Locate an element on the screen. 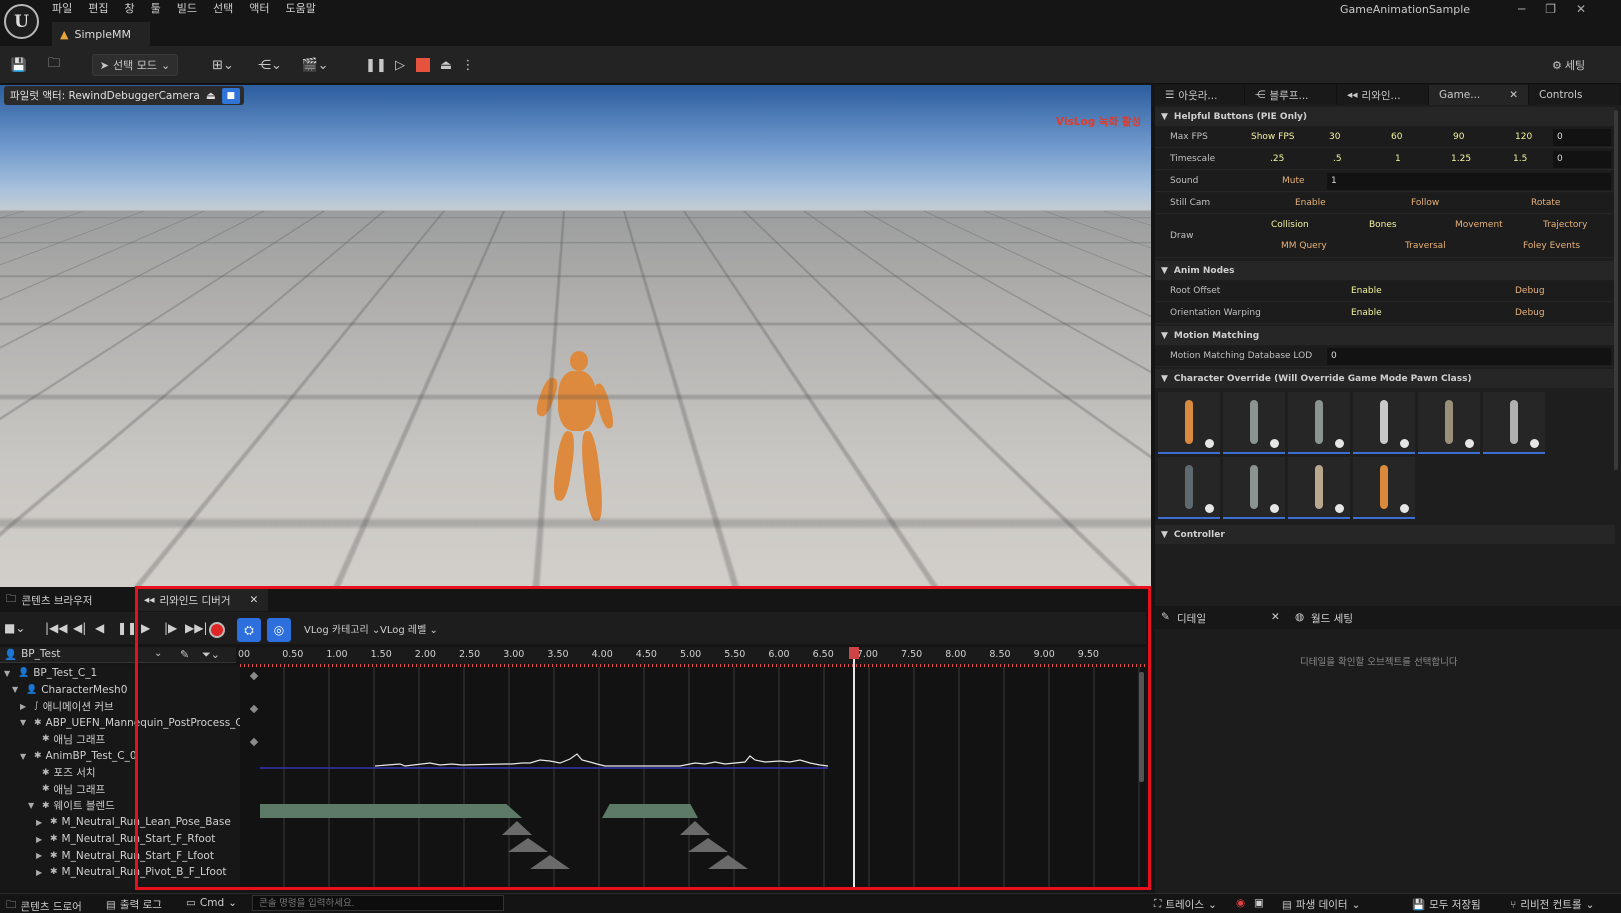  draw-traversal-button: Traversal is located at coordinates (1425, 246).